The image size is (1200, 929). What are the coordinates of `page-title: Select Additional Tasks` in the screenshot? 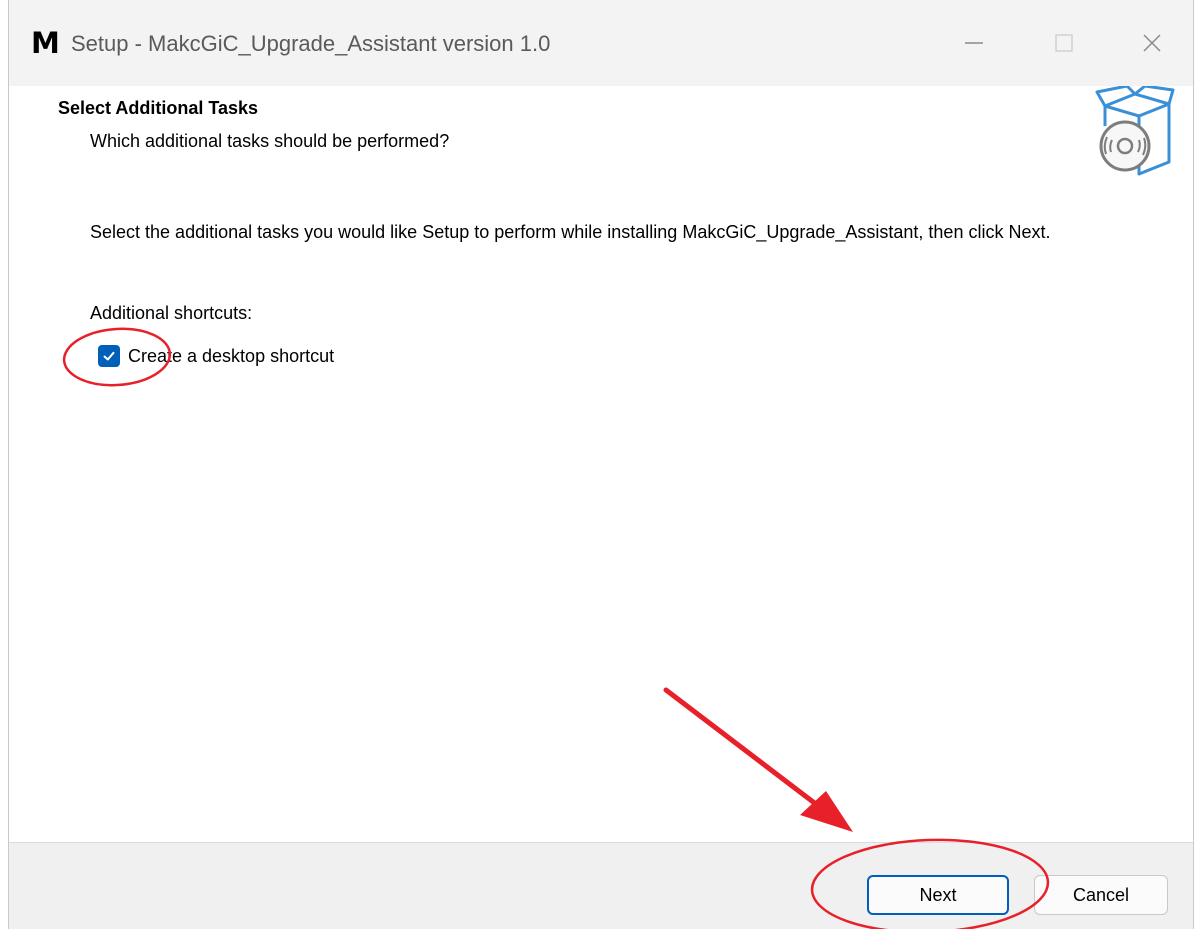 It's located at (158, 108).